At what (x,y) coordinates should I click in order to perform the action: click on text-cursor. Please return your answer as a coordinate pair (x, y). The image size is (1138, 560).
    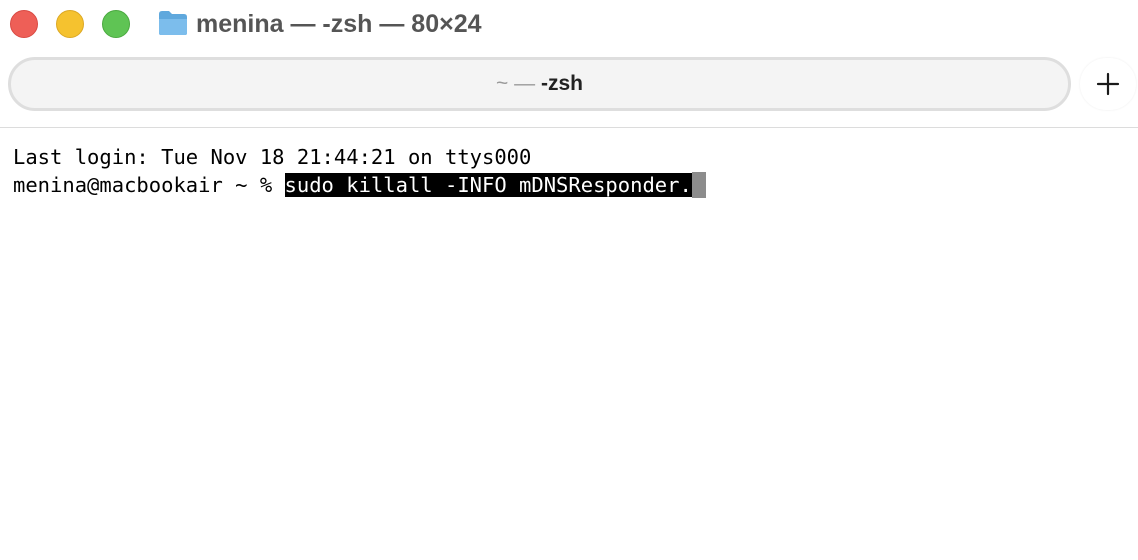
    Looking at the image, I should click on (698, 185).